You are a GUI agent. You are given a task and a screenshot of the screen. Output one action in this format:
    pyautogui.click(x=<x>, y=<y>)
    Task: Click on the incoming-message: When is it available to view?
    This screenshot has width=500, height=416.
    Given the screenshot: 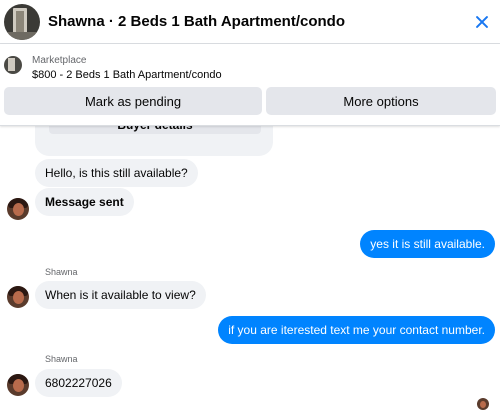 What is the action you would take?
    pyautogui.click(x=120, y=295)
    